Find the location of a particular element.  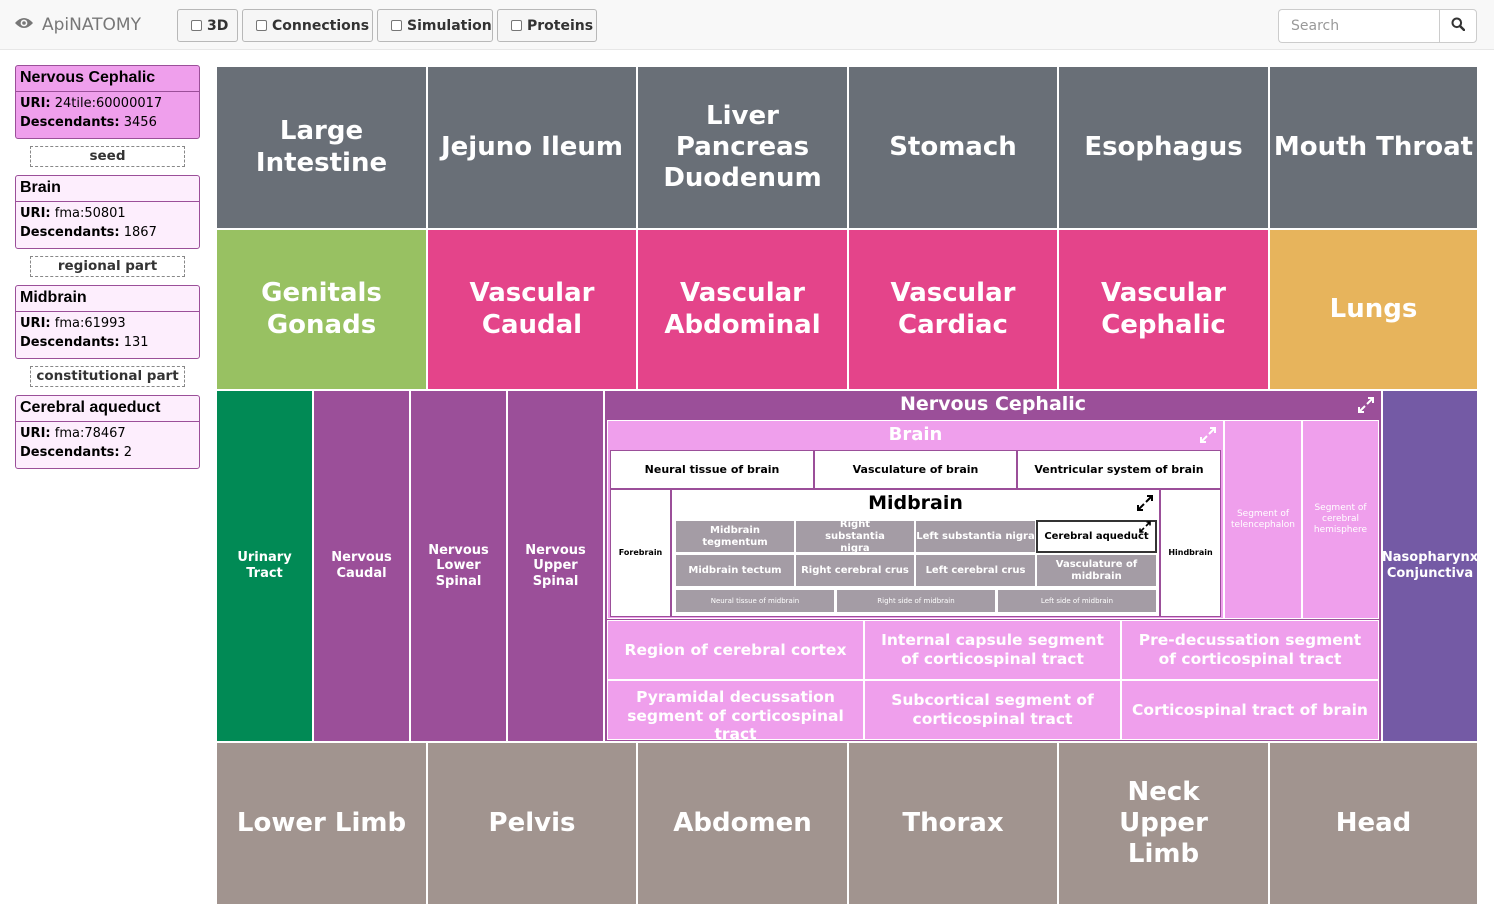

card-descendants: Descendants: 131 is located at coordinates (84, 342).